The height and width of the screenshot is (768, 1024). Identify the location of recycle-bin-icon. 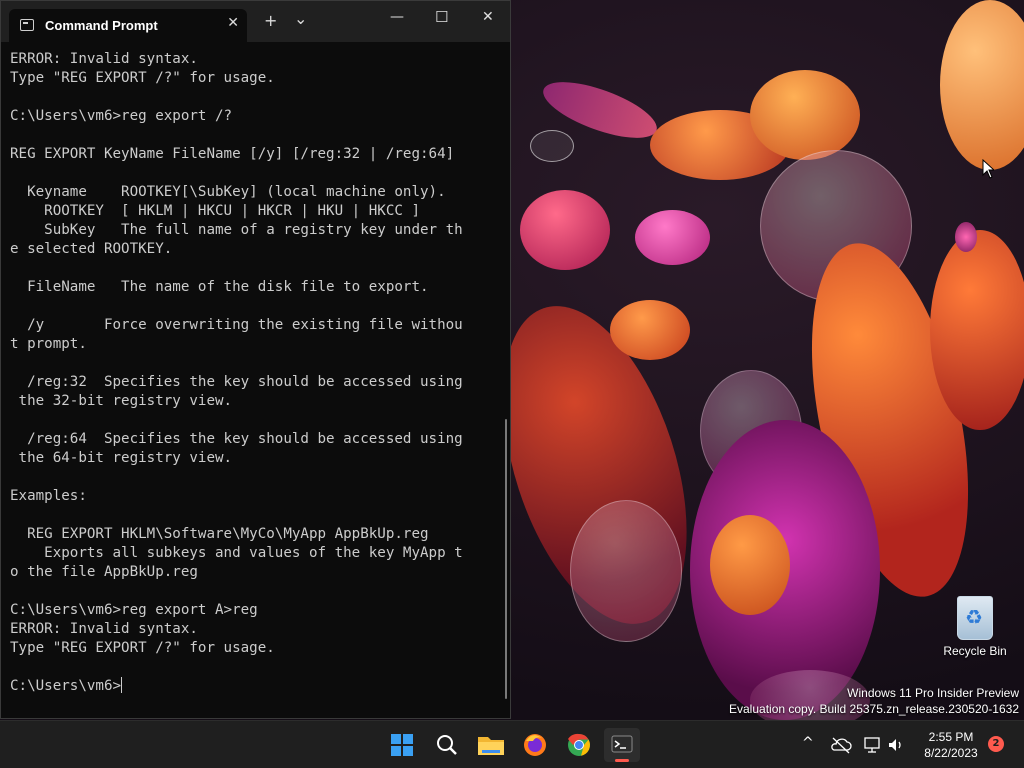
(975, 618).